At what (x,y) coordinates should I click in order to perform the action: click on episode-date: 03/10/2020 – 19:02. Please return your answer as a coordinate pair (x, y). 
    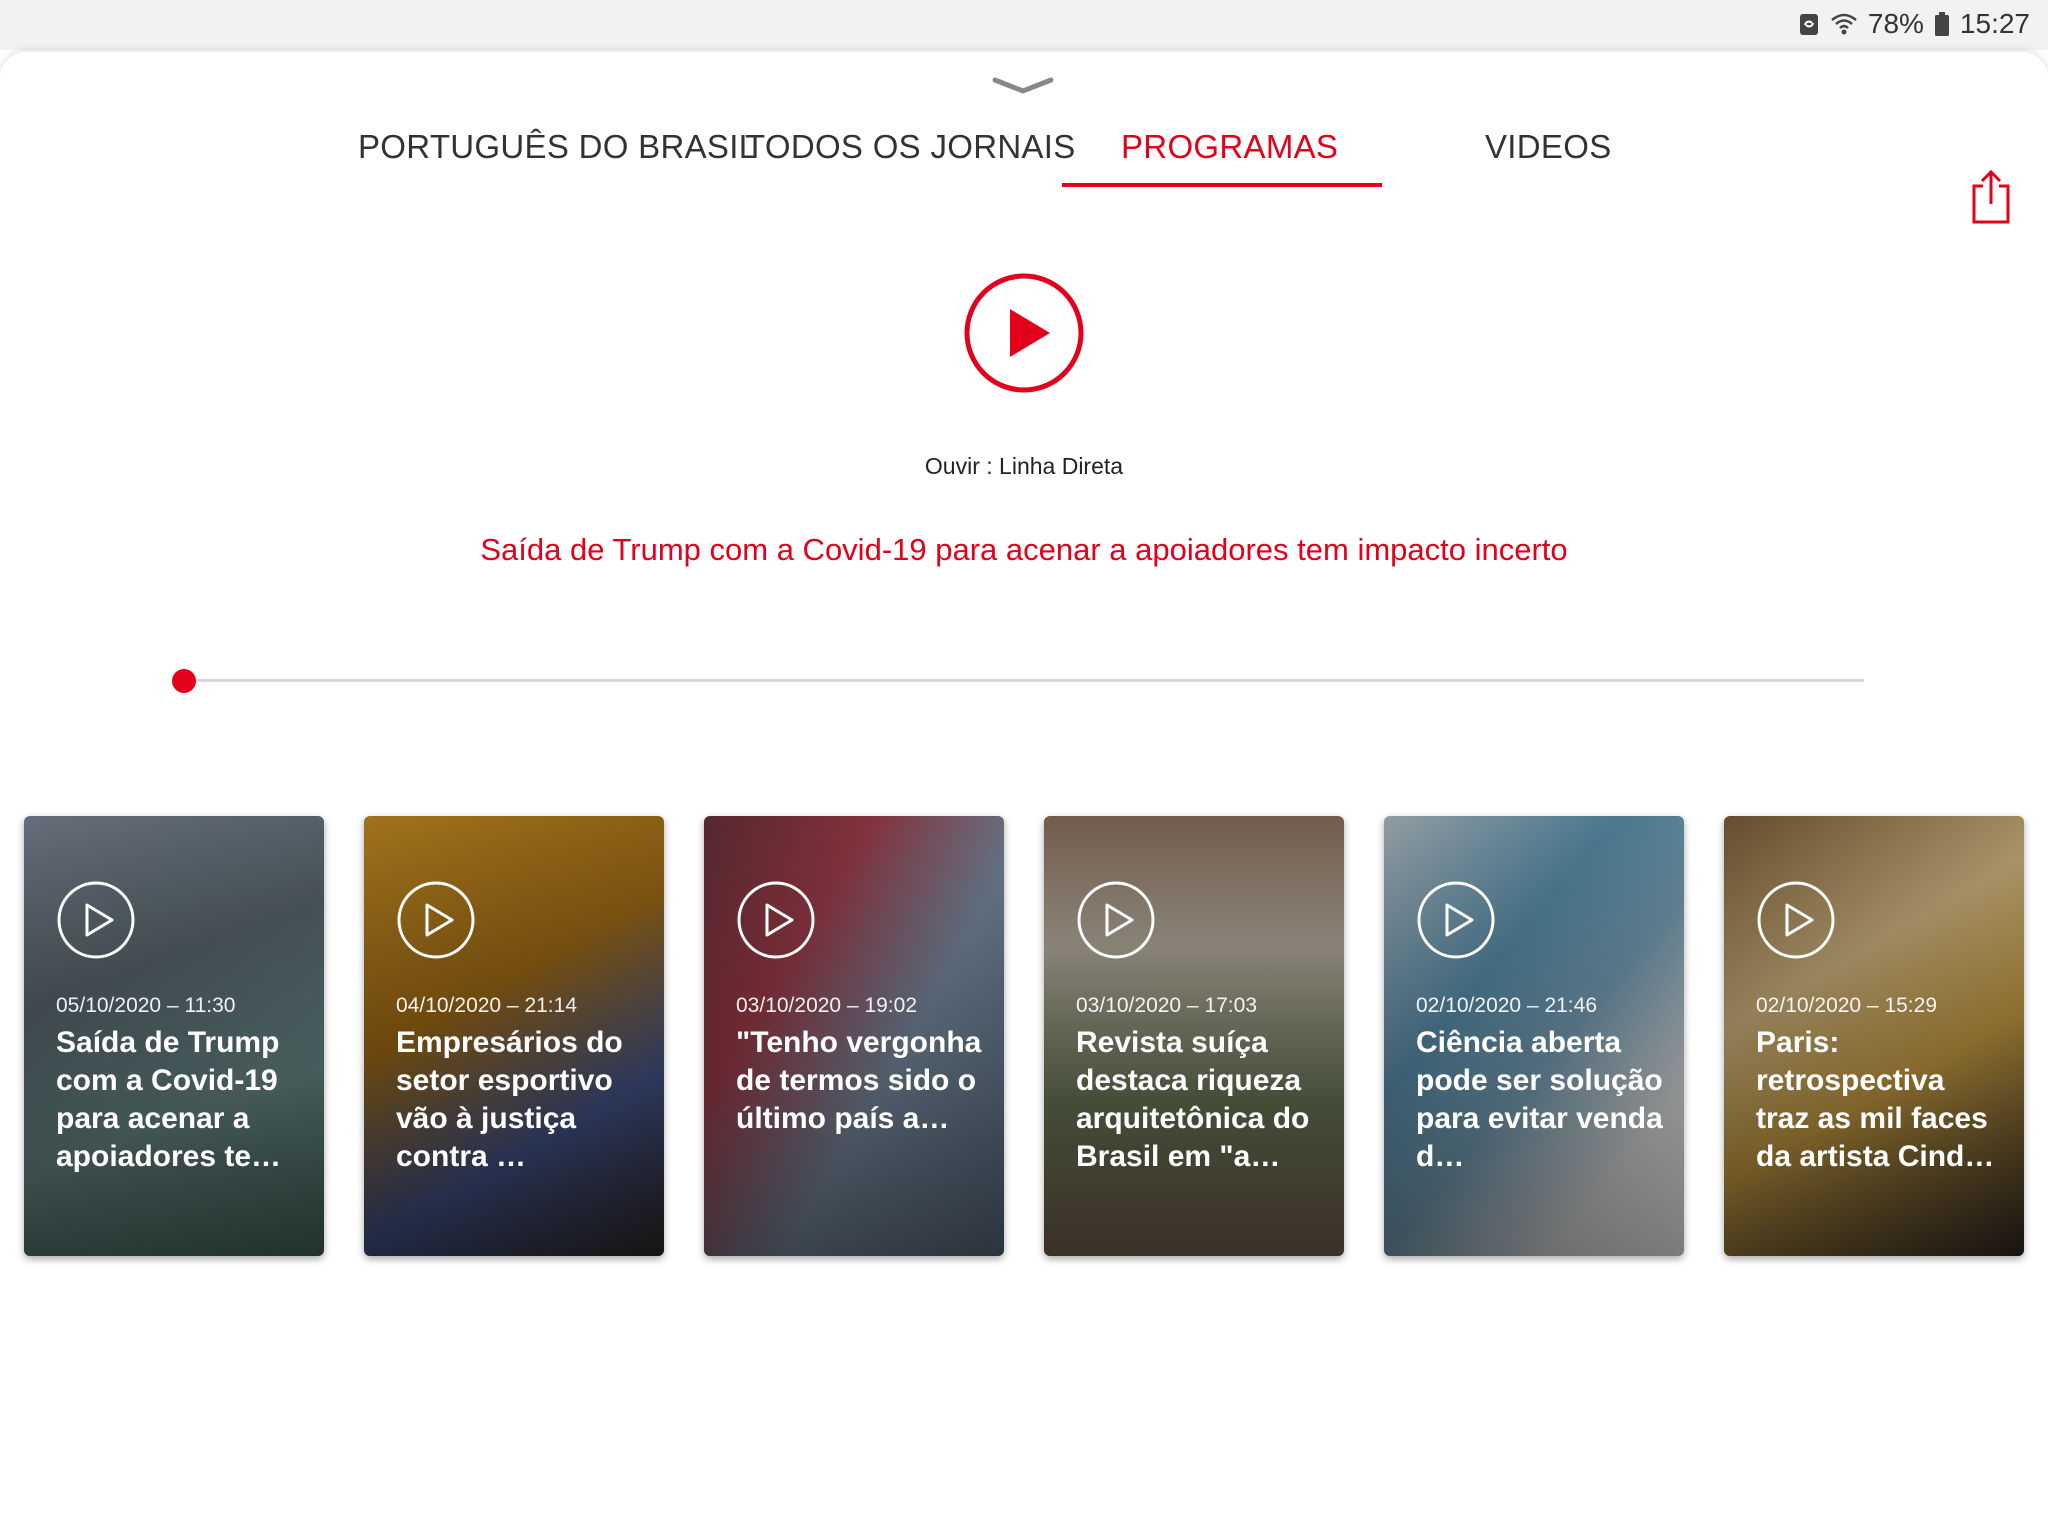
    Looking at the image, I should click on (827, 1005).